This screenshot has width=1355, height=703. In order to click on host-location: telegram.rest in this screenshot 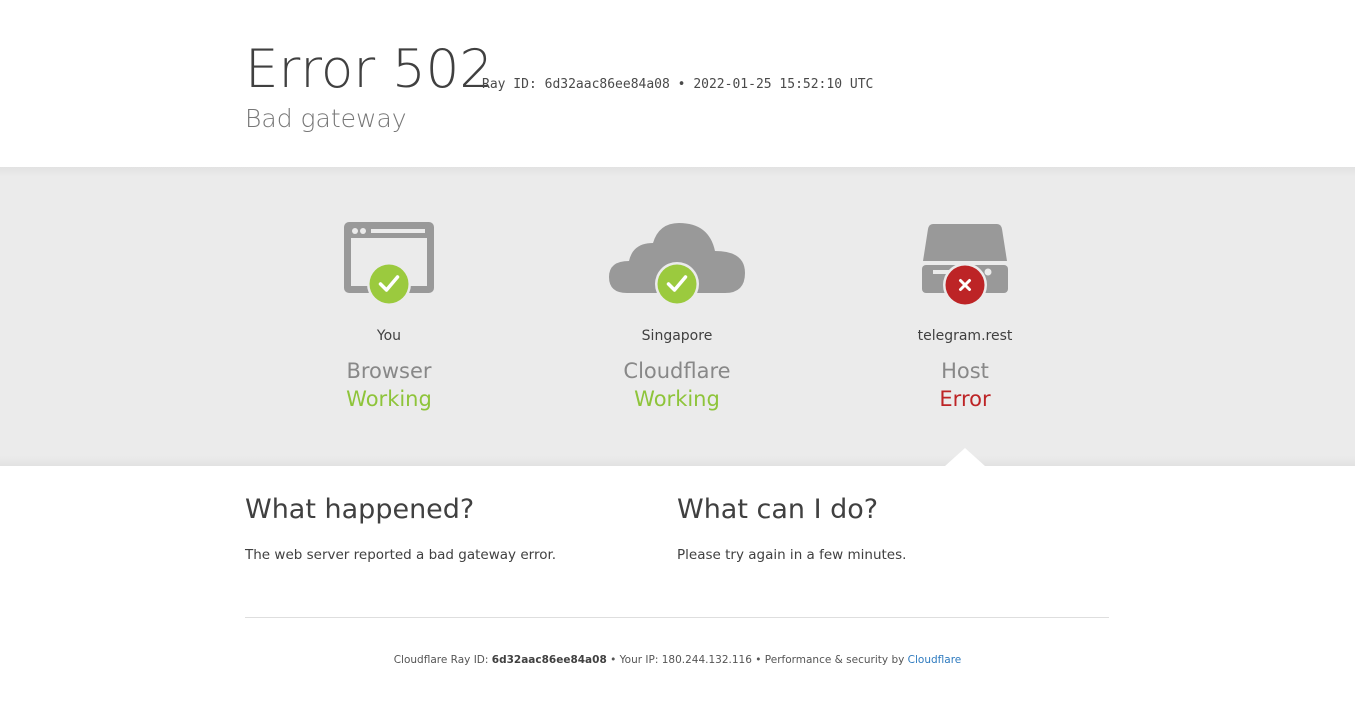, I will do `click(965, 336)`.